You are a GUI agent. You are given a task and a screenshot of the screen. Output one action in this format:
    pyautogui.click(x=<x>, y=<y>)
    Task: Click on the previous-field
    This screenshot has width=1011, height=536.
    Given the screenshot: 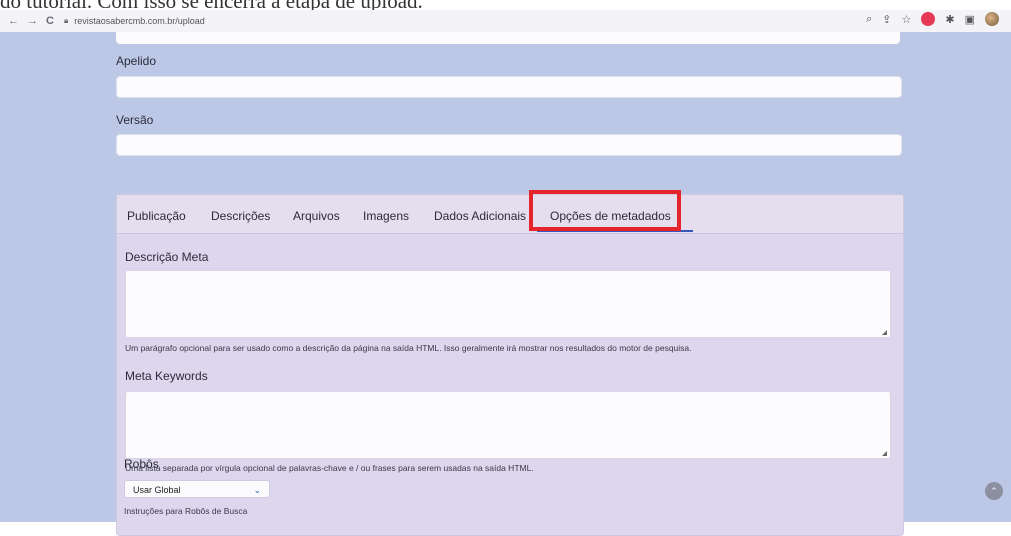 What is the action you would take?
    pyautogui.click(x=508, y=38)
    